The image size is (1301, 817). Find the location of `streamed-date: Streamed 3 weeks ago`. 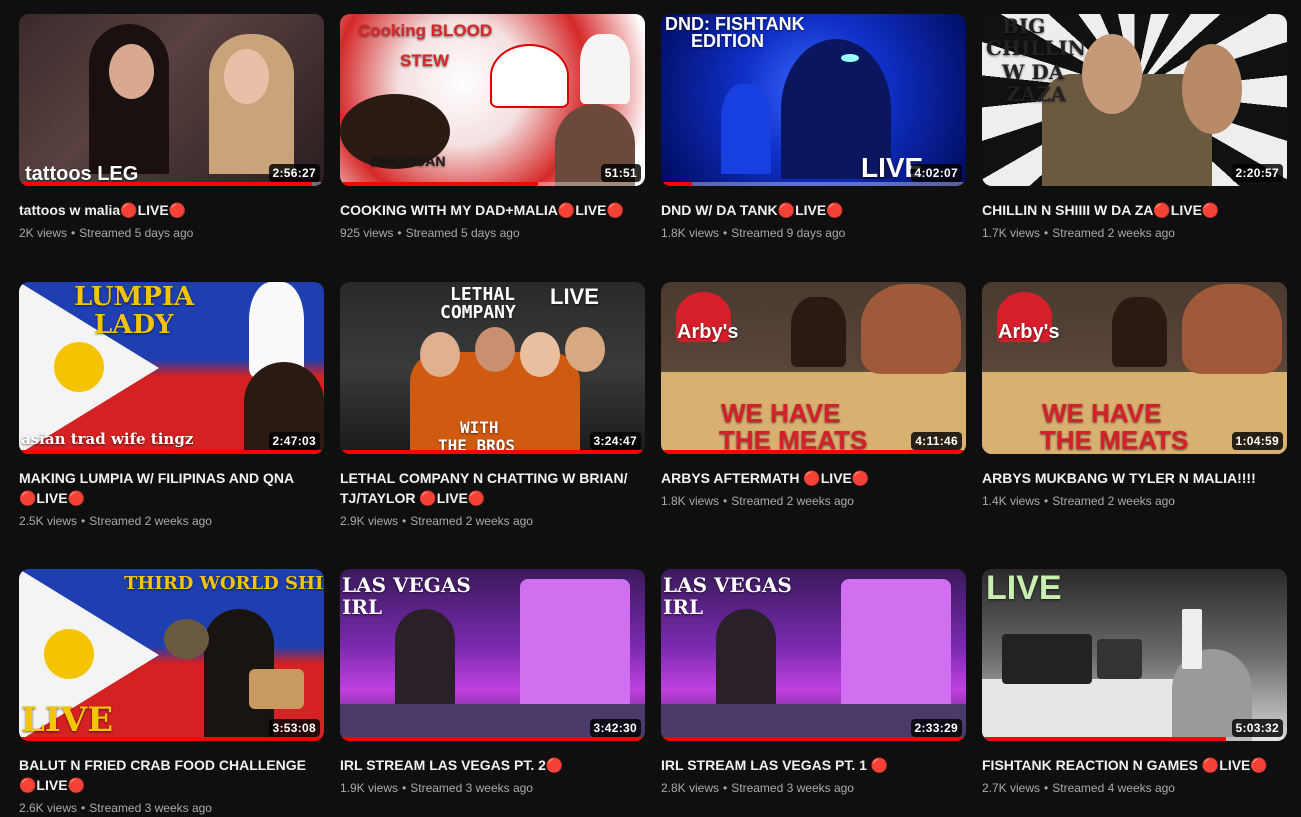

streamed-date: Streamed 3 weeks ago is located at coordinates (792, 788).